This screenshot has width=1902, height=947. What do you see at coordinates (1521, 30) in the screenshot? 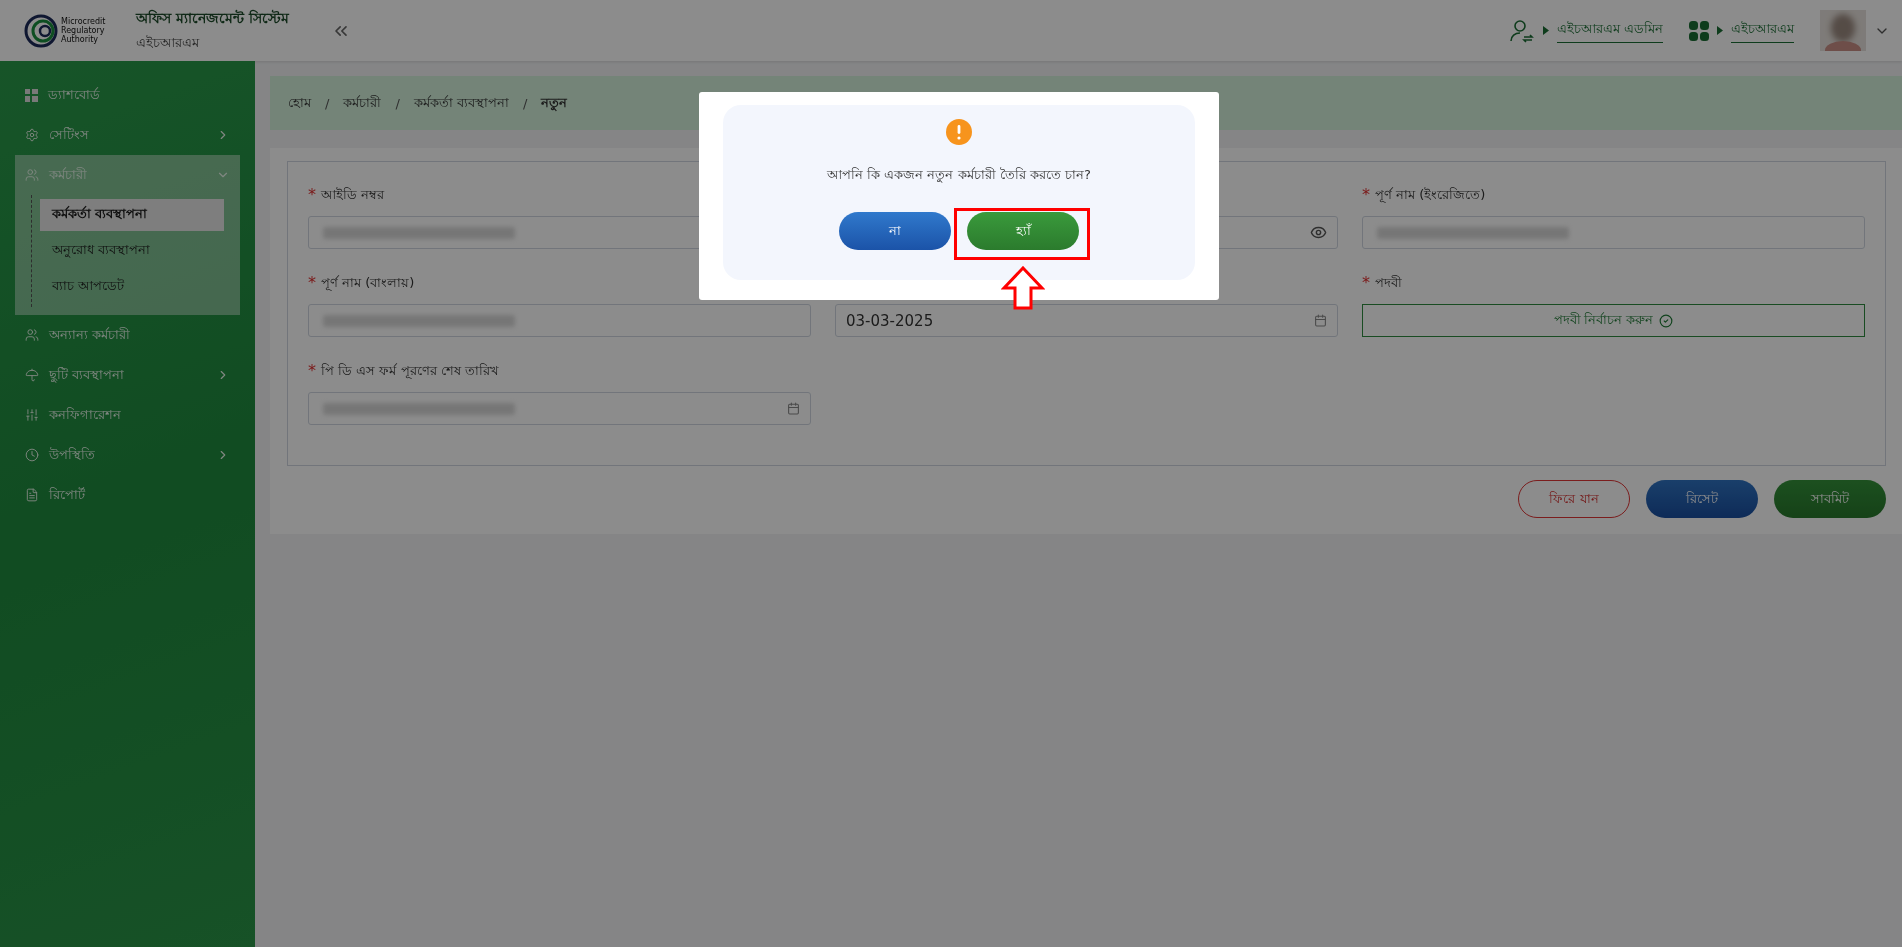
I see `user-switch-icon` at bounding box center [1521, 30].